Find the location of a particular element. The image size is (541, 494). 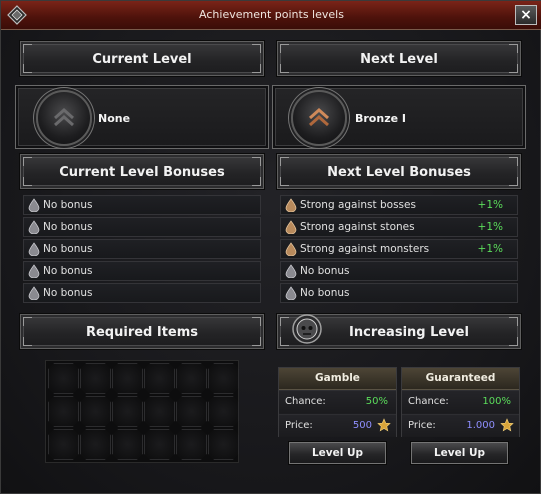

current-level-medallion is located at coordinates (64, 118).